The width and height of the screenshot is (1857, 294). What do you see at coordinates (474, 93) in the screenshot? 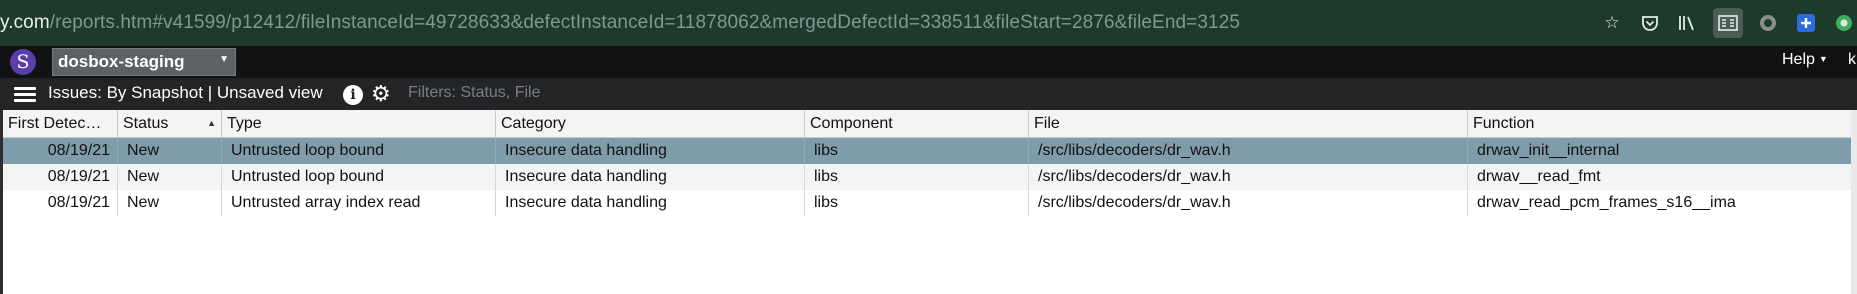
I see `filters-summary: Filters: Status, File` at bounding box center [474, 93].